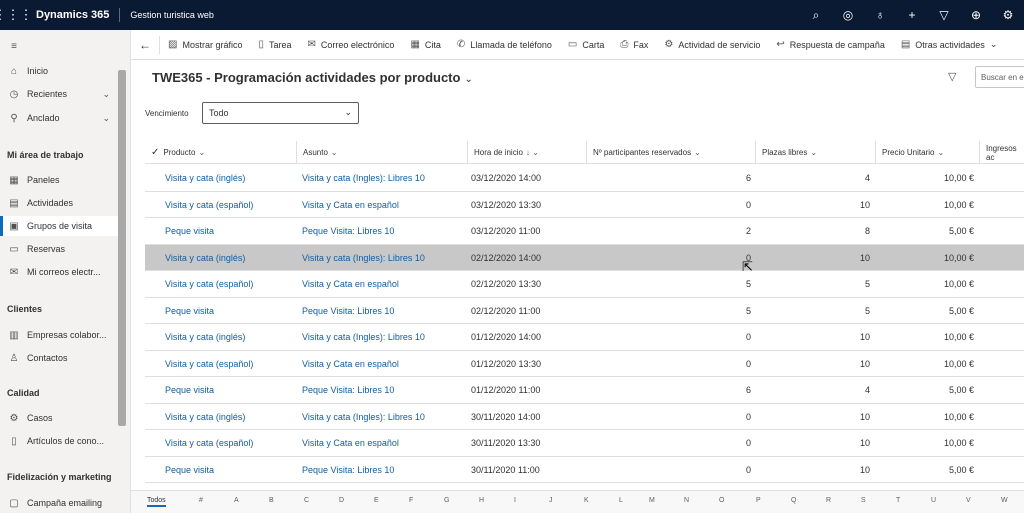  What do you see at coordinates (652, 500) in the screenshot?
I see `alpha-filter-letter: M` at bounding box center [652, 500].